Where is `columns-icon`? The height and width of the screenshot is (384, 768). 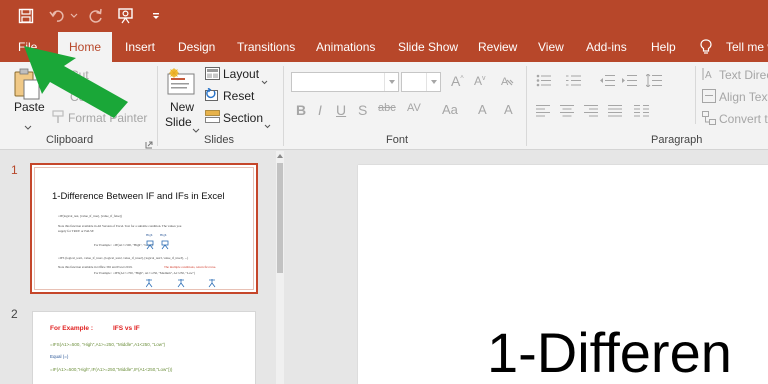 columns-icon is located at coordinates (642, 113).